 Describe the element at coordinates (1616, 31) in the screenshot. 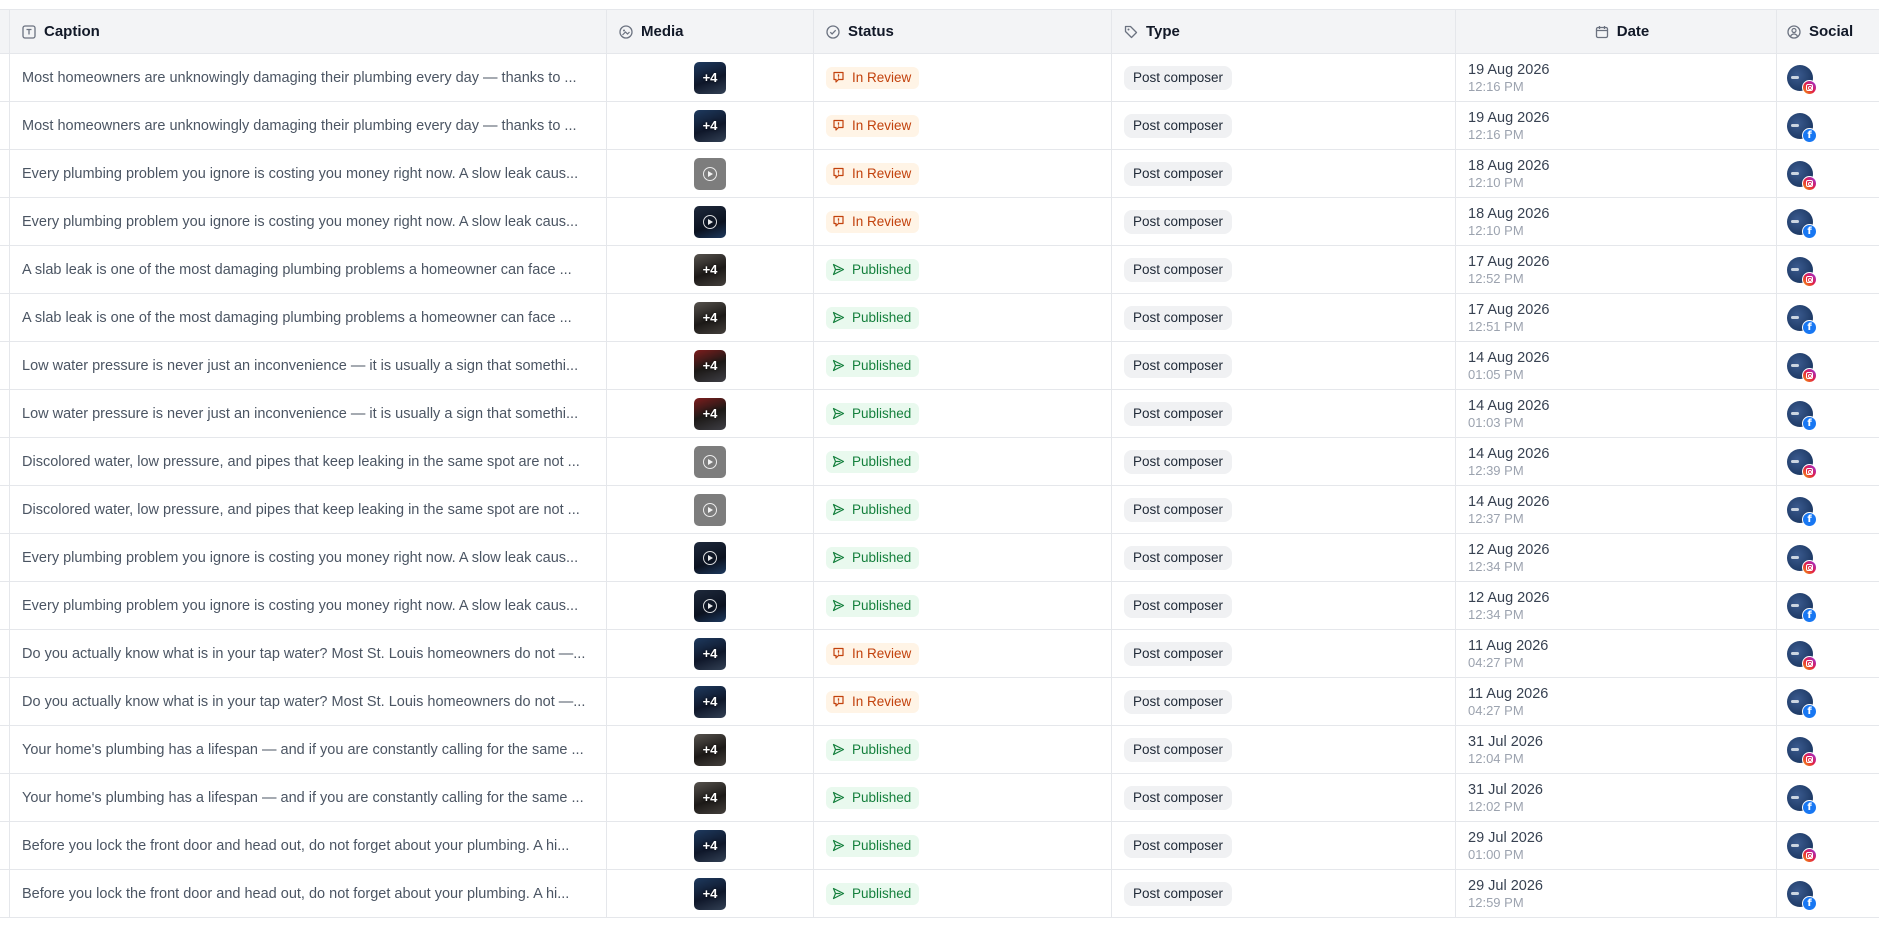

I see `column-header-date: Date` at that location.